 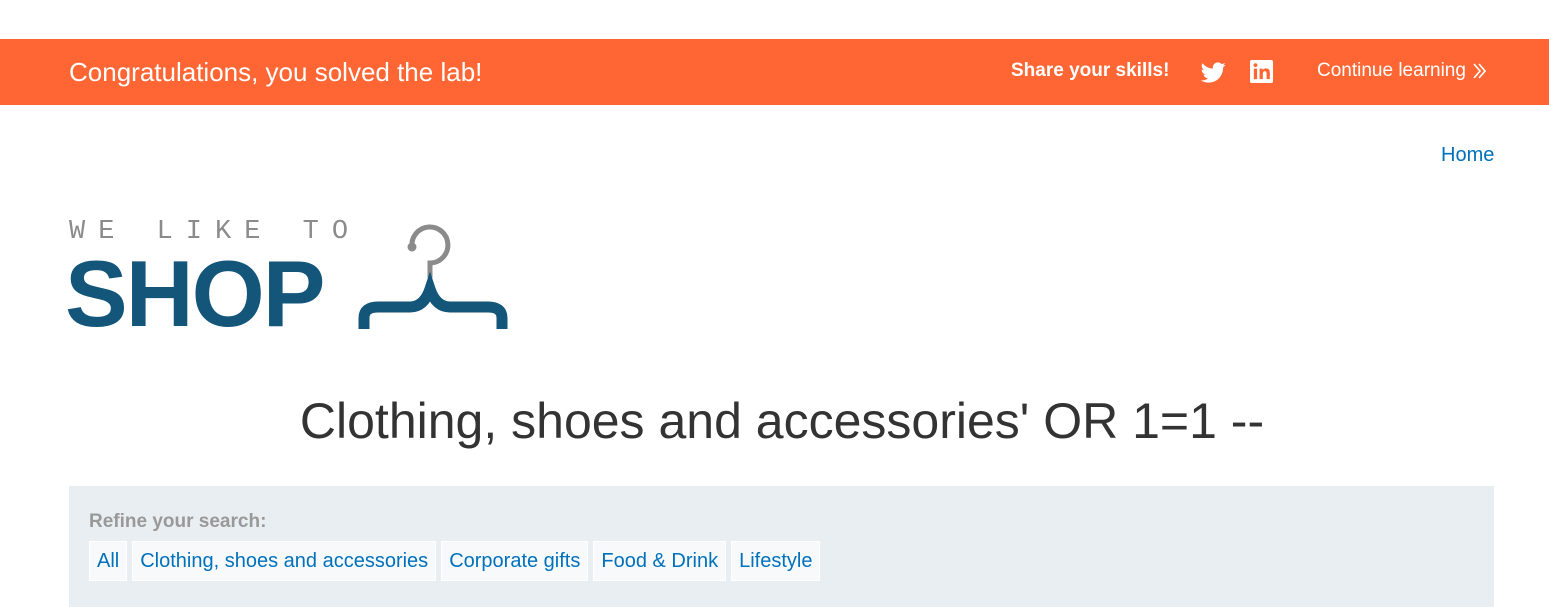 What do you see at coordinates (660, 561) in the screenshot?
I see `filter-food-drink: Food & Drink` at bounding box center [660, 561].